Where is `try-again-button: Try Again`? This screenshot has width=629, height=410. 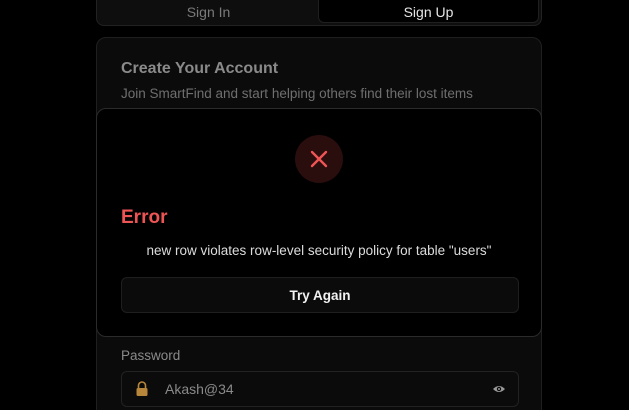
try-again-button: Try Again is located at coordinates (320, 295).